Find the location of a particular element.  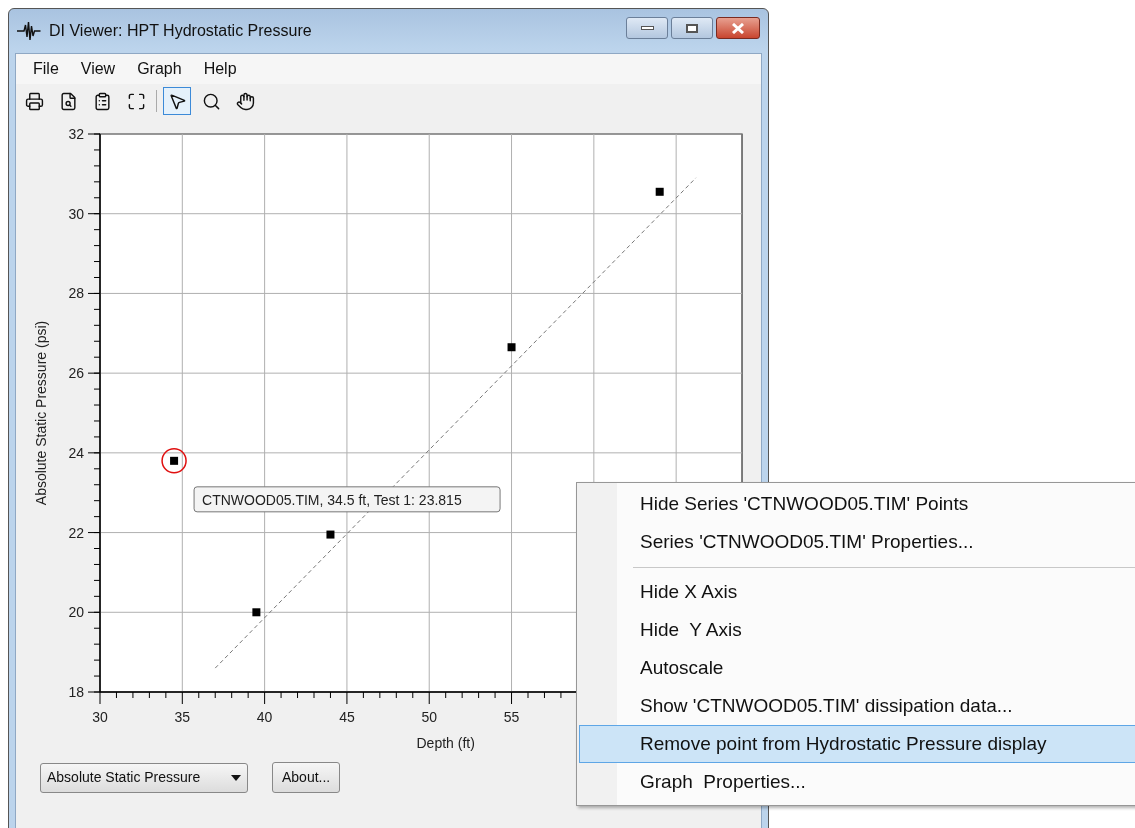

x-tick-label: 35 is located at coordinates (182, 717).